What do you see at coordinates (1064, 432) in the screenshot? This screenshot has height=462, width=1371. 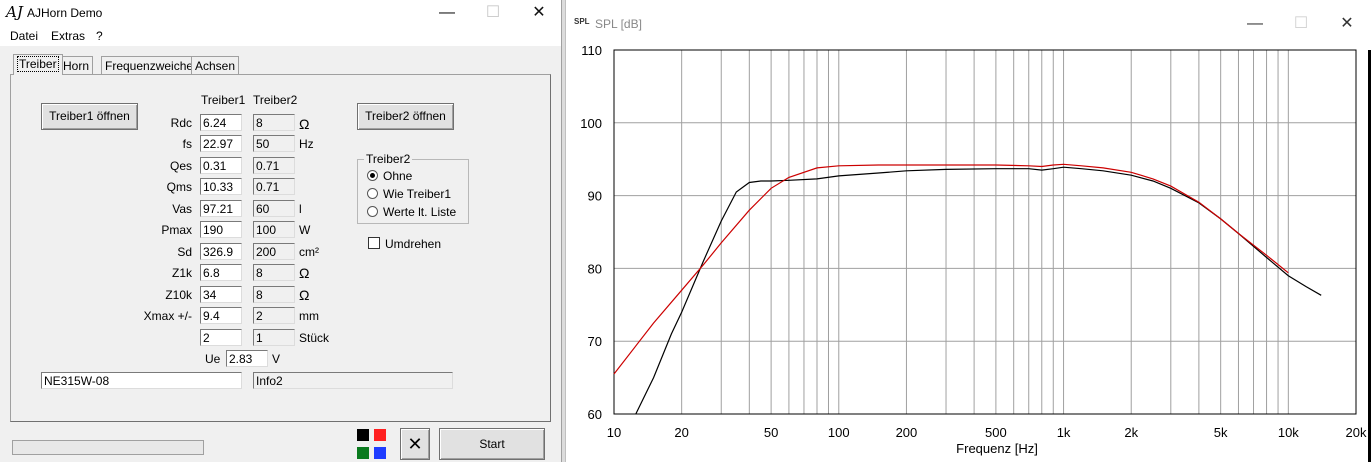 I see `x-tick-label: 1k` at bounding box center [1064, 432].